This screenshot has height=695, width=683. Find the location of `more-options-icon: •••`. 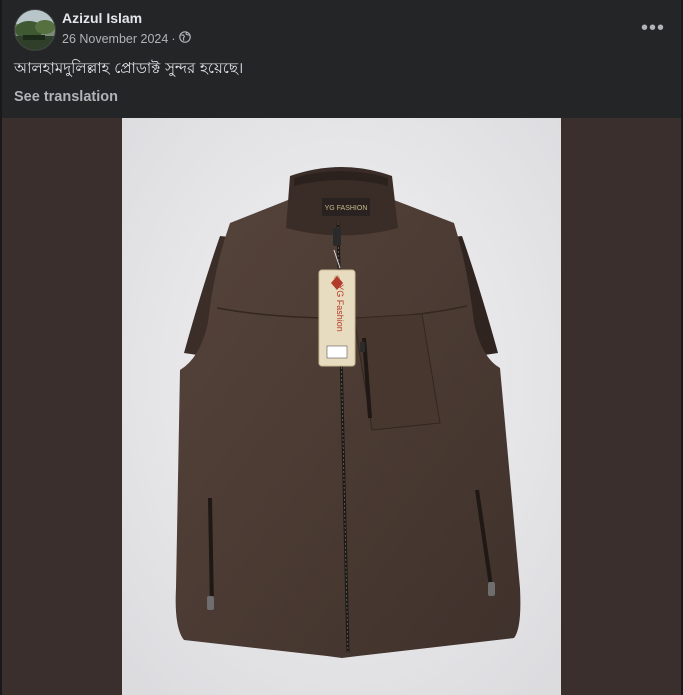

more-options-icon: ••• is located at coordinates (652, 27).